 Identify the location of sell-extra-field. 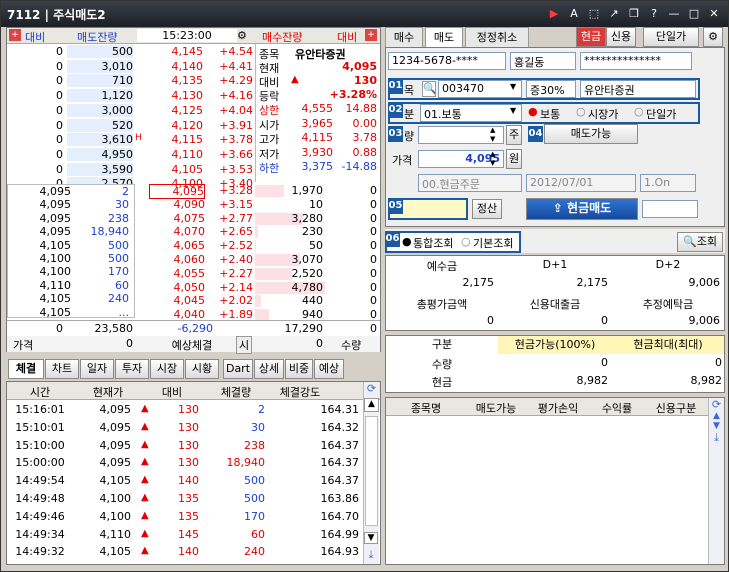
(670, 209).